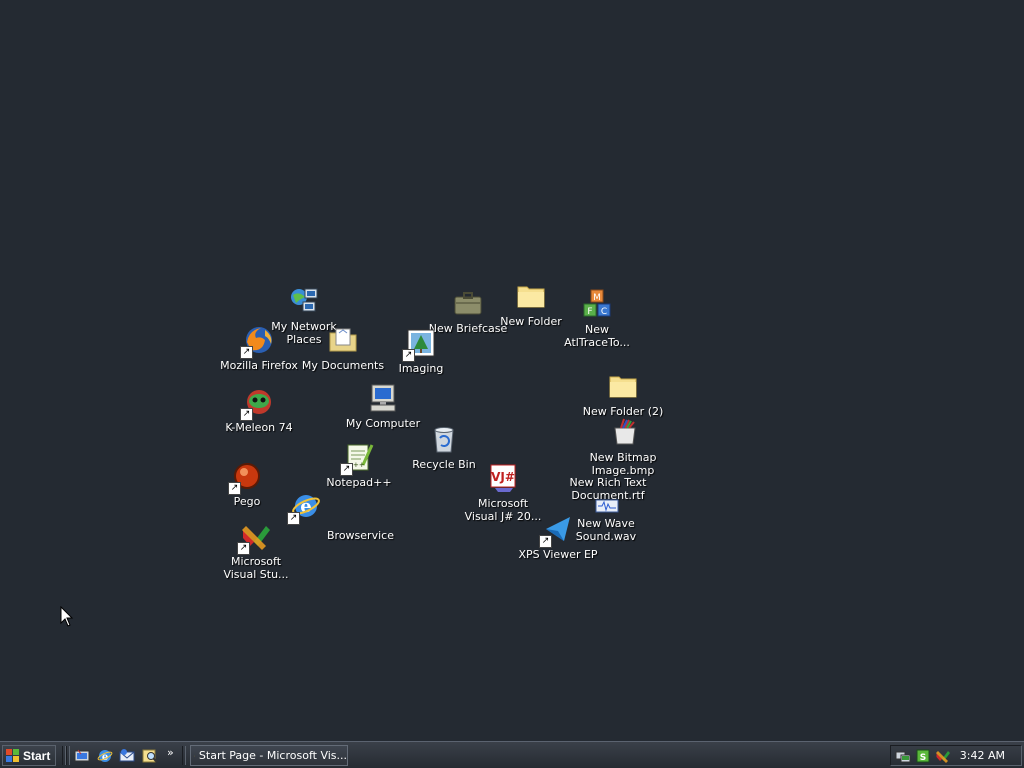  I want to click on desktop-icon-browservice: e ↗ Browservice, so click(327, 515).